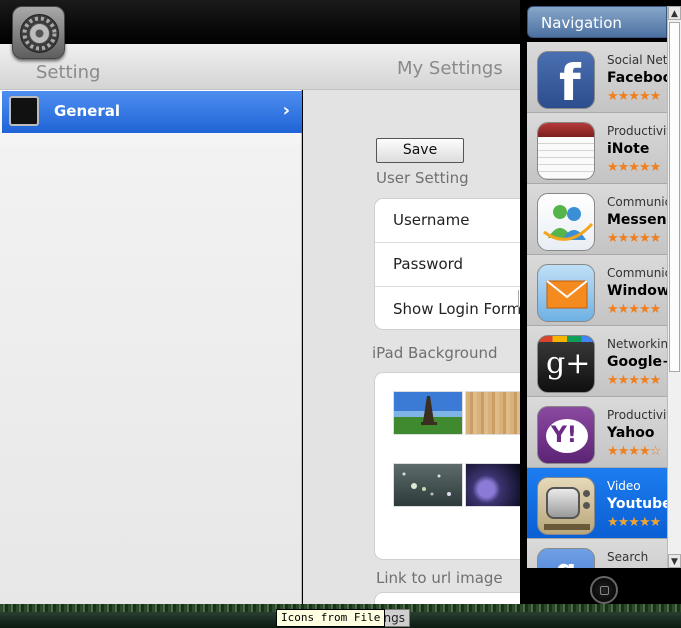  What do you see at coordinates (597, 432) in the screenshot?
I see `list-item-yahoo: Y! Productivit Yahoo ★★★★☆` at bounding box center [597, 432].